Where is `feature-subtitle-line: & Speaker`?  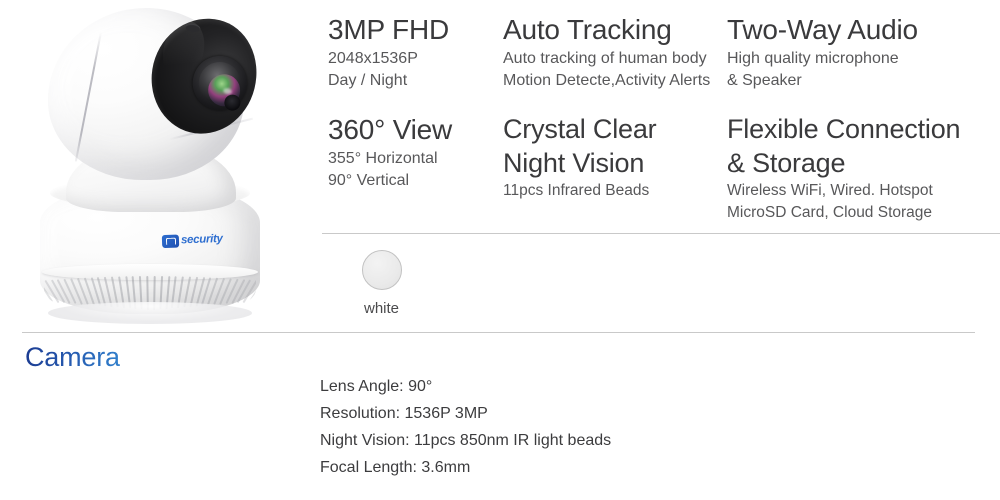
feature-subtitle-line: & Speaker is located at coordinates (764, 80).